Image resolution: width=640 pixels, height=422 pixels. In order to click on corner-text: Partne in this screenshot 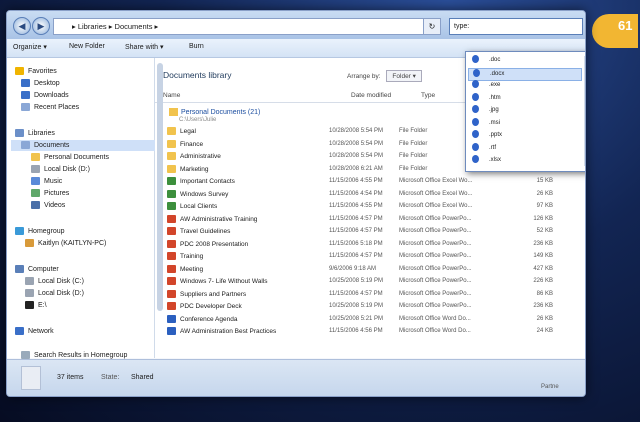, I will do `click(550, 387)`.